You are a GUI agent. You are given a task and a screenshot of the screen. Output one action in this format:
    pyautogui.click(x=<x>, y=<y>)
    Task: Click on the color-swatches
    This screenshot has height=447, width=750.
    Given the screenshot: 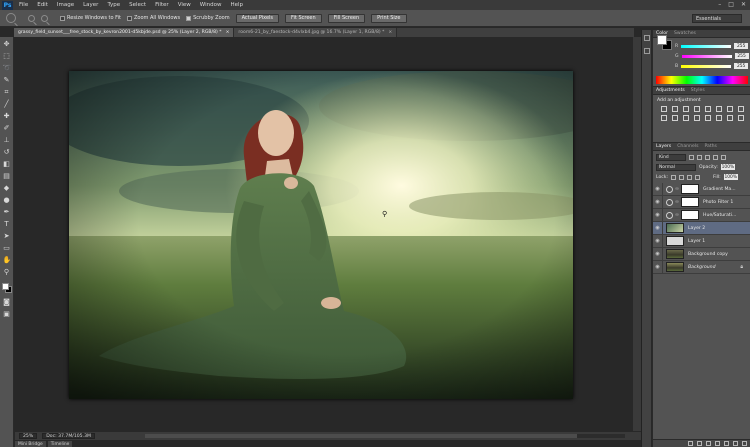 What is the action you would take?
    pyautogui.click(x=7, y=288)
    